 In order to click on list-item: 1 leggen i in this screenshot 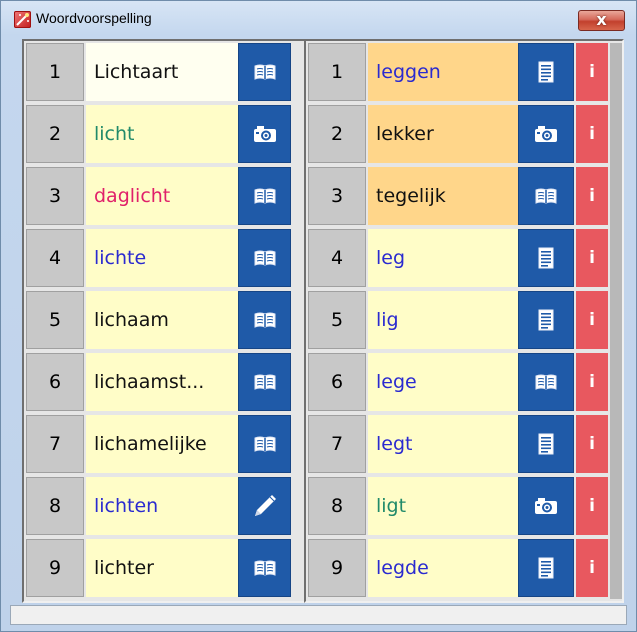, I will do `click(464, 71)`.